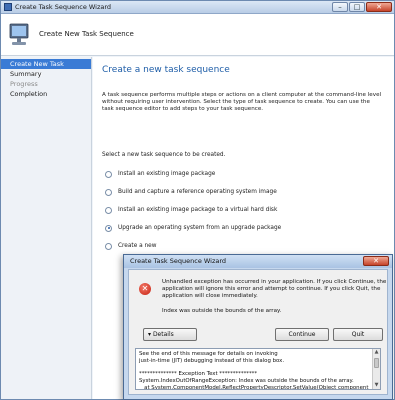 Image resolution: width=395 pixels, height=400 pixels. What do you see at coordinates (258, 261) in the screenshot?
I see `dialog-title-bar: Create Task Sequence Wizard ✕` at bounding box center [258, 261].